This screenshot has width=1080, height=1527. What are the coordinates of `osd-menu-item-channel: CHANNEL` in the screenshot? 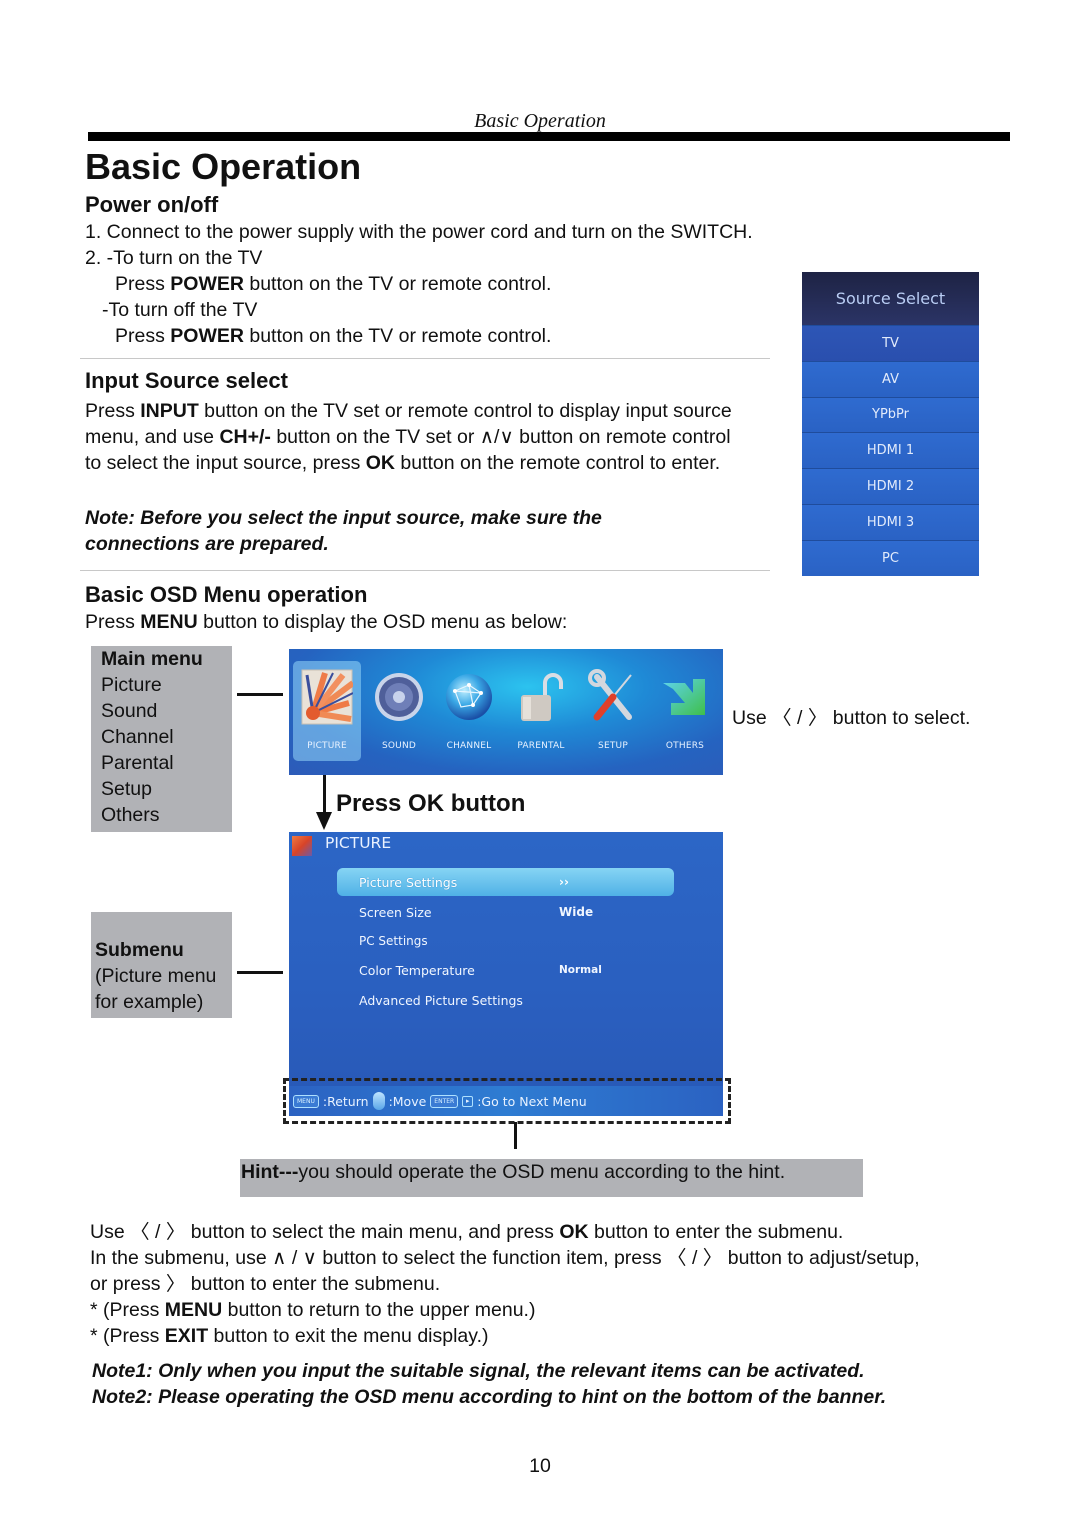 It's located at (469, 711).